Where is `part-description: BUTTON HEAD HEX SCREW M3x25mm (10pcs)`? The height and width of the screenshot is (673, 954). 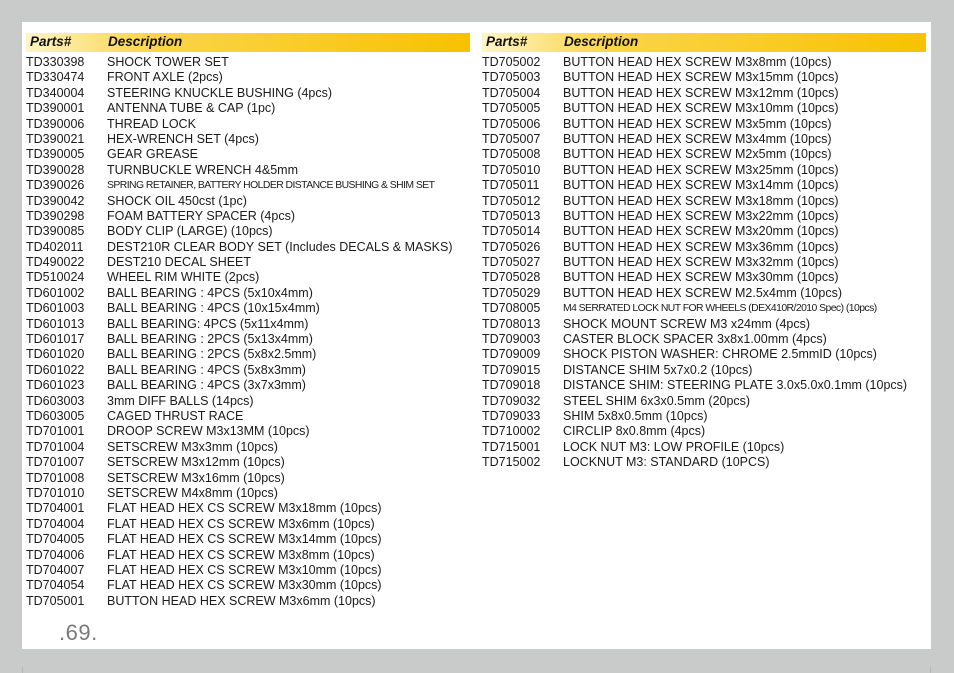
part-description: BUTTON HEAD HEX SCREW M3x25mm (10pcs) is located at coordinates (701, 169).